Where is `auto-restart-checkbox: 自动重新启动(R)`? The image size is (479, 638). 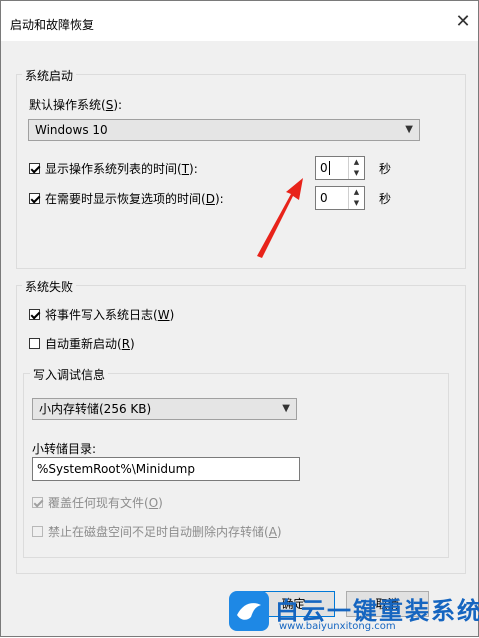 auto-restart-checkbox: 自动重新启动(R) is located at coordinates (82, 343).